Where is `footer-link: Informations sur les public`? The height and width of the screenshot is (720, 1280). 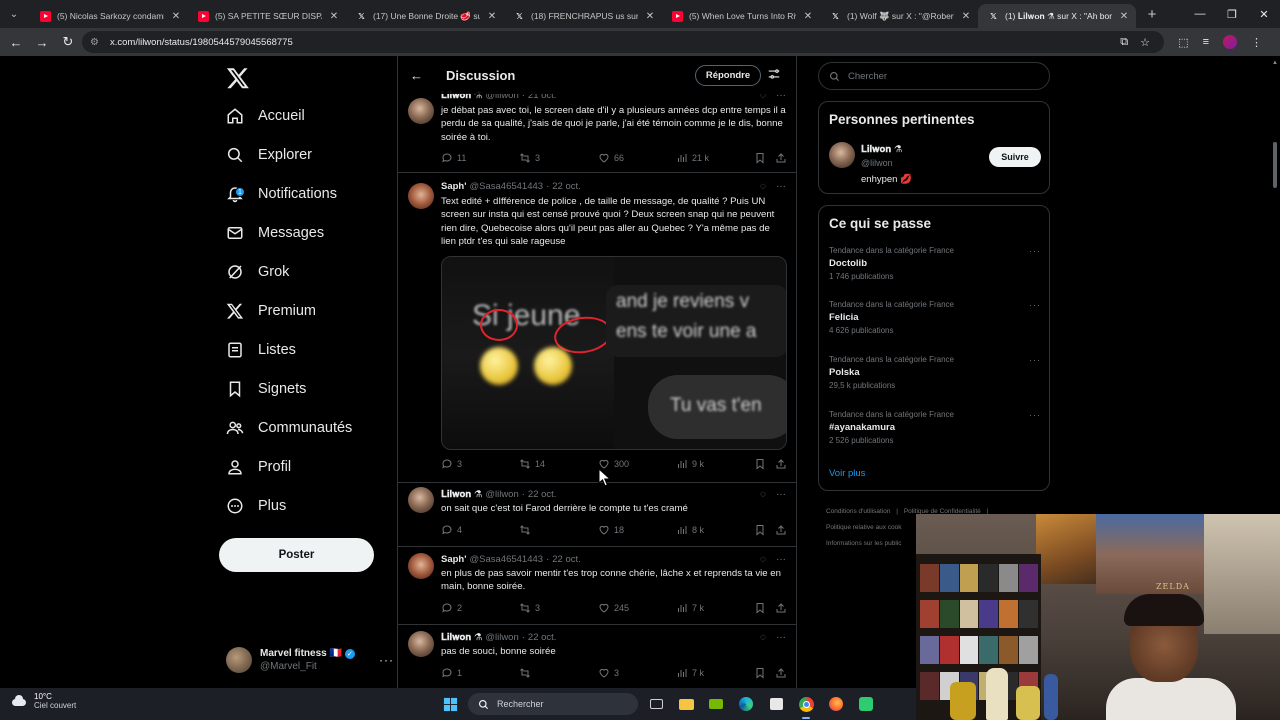 footer-link: Informations sur les public is located at coordinates (864, 543).